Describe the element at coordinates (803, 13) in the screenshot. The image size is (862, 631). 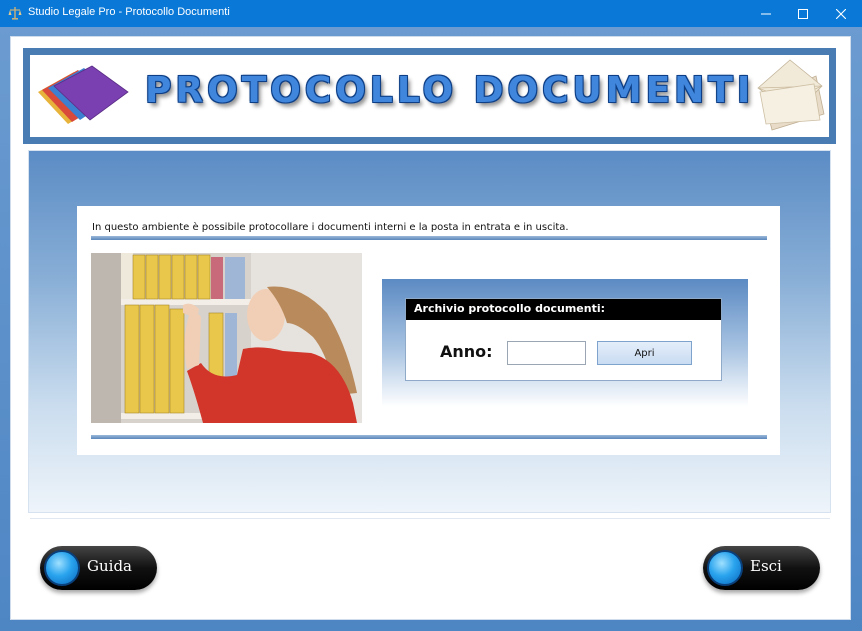
I see `maximize-icon` at that location.